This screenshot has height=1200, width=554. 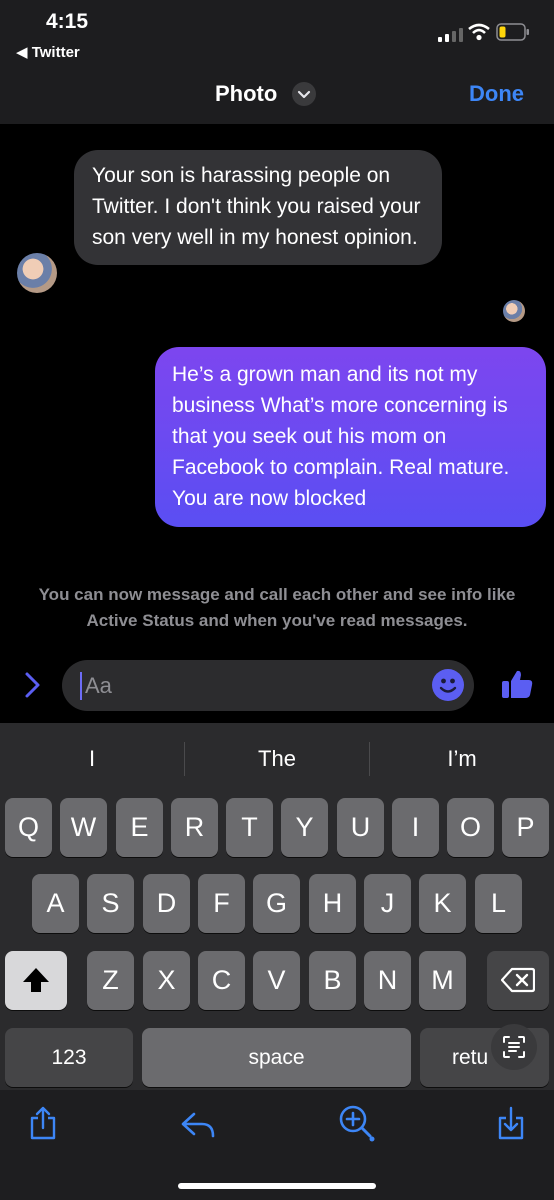 What do you see at coordinates (166, 980) in the screenshot?
I see `key-x: X` at bounding box center [166, 980].